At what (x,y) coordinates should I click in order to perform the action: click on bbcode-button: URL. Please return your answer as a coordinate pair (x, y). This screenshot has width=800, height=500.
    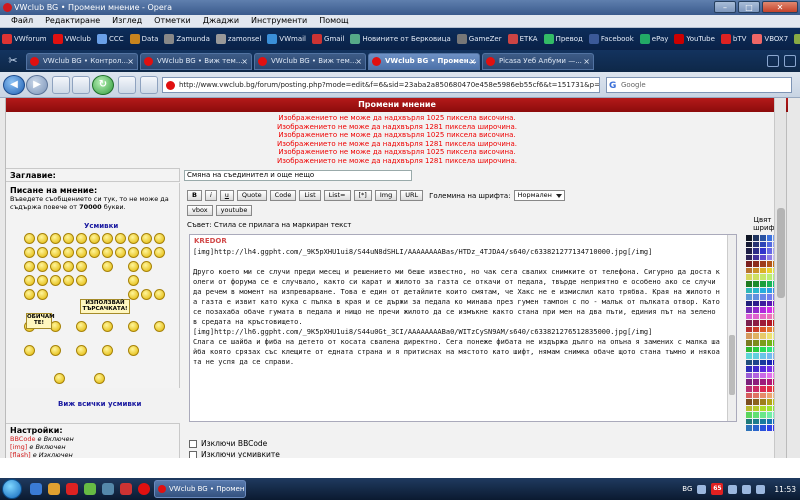
    Looking at the image, I should click on (412, 195).